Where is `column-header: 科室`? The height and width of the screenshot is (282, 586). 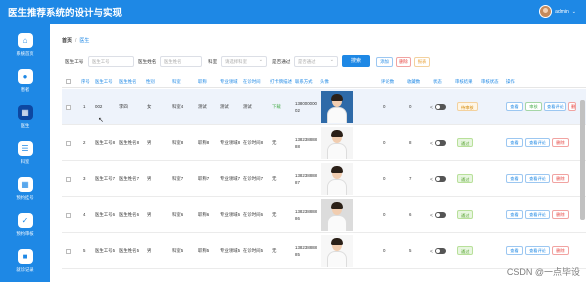 column-header: 科室 is located at coordinates (176, 82).